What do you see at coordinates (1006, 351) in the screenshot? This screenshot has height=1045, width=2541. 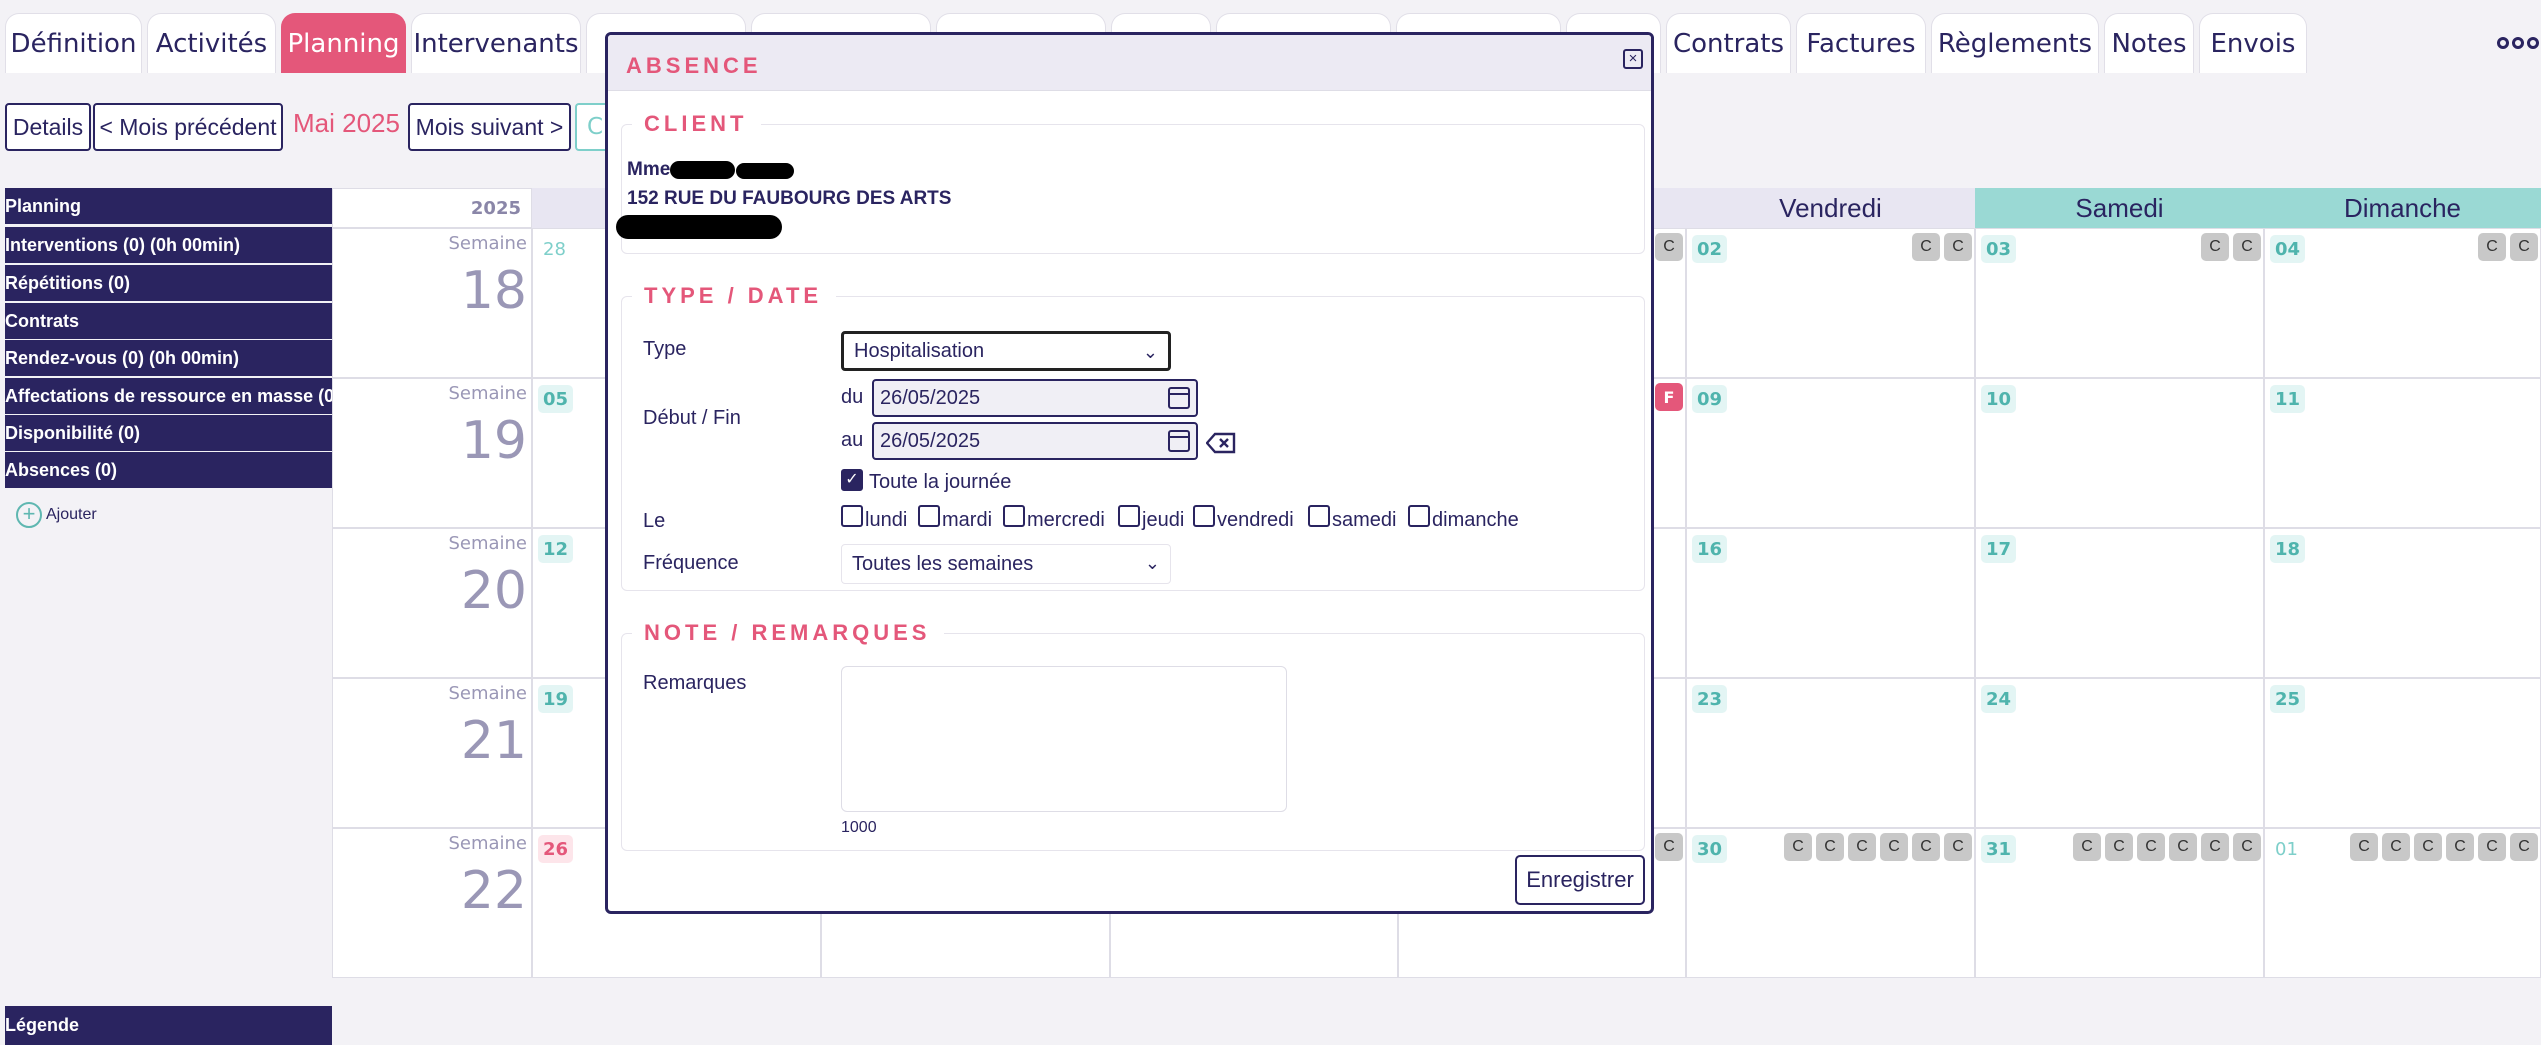 I see `type-select: Hospitalisation ⌄` at bounding box center [1006, 351].